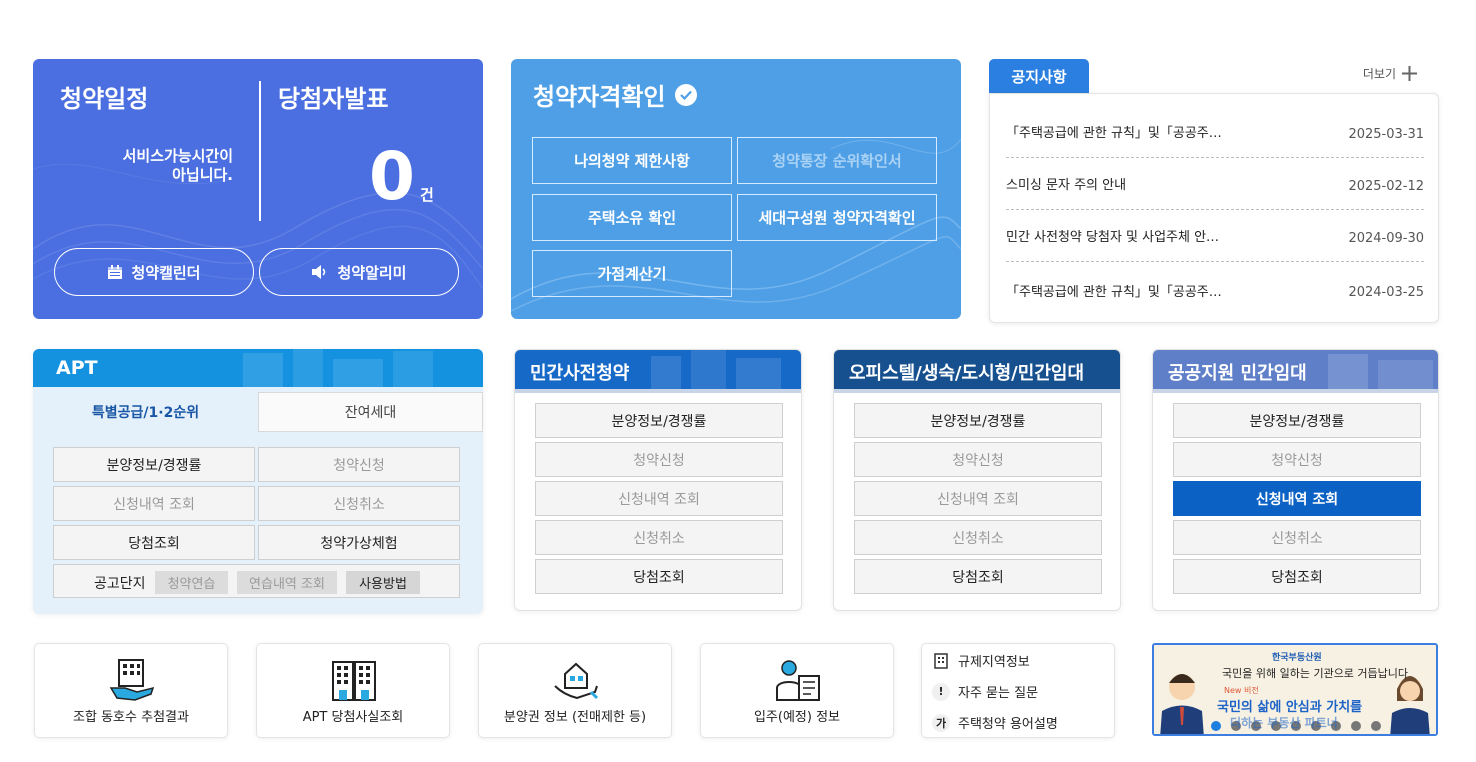  What do you see at coordinates (1380, 371) in the screenshot?
I see `building-decoration` at bounding box center [1380, 371].